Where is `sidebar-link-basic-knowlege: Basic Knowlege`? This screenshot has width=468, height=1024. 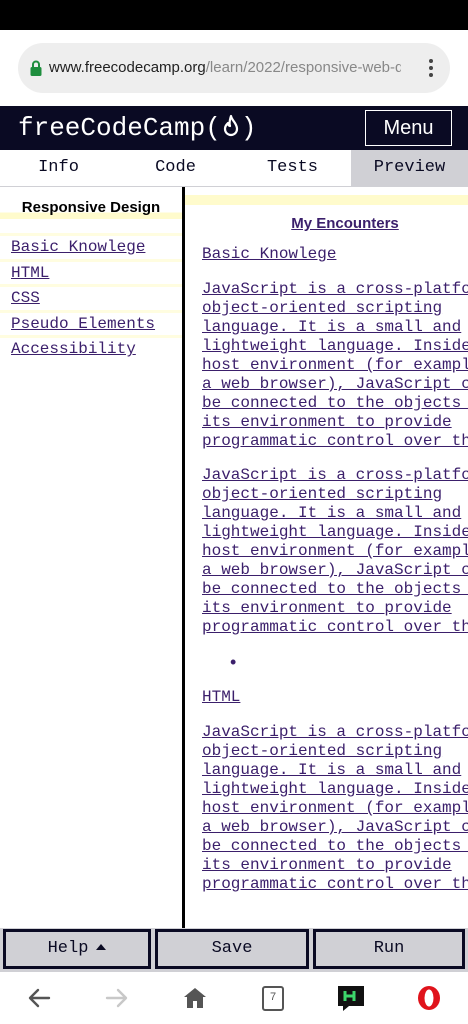
sidebar-link-basic-knowlege: Basic Knowlege is located at coordinates (91, 246).